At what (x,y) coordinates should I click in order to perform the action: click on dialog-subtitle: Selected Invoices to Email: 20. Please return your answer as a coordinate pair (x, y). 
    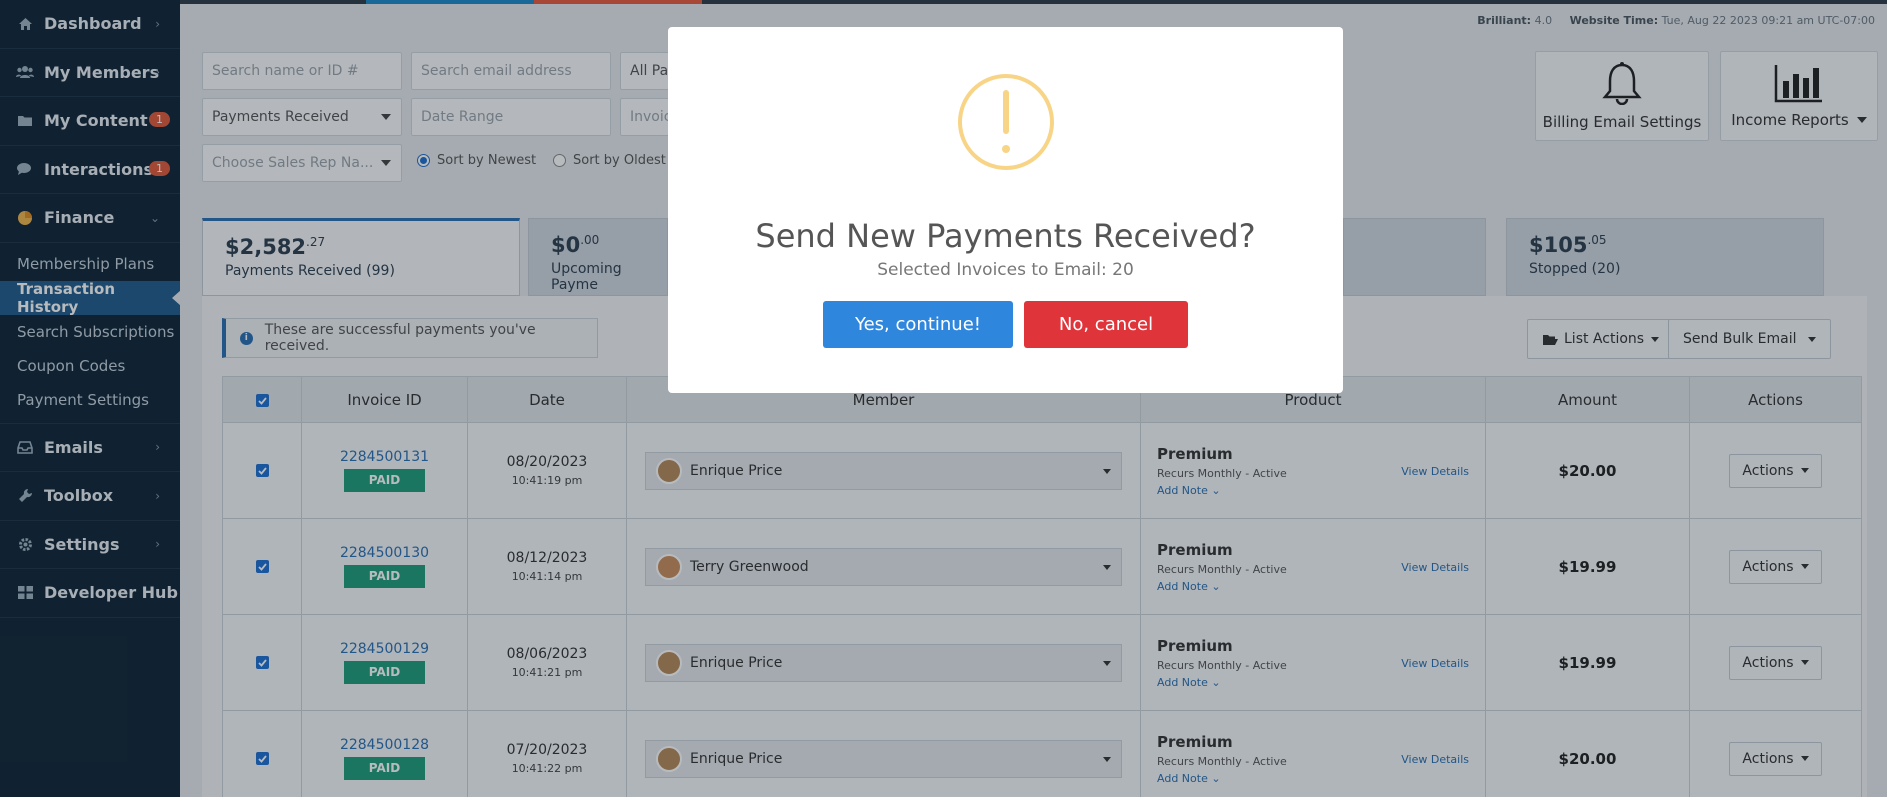
    Looking at the image, I should click on (1005, 270).